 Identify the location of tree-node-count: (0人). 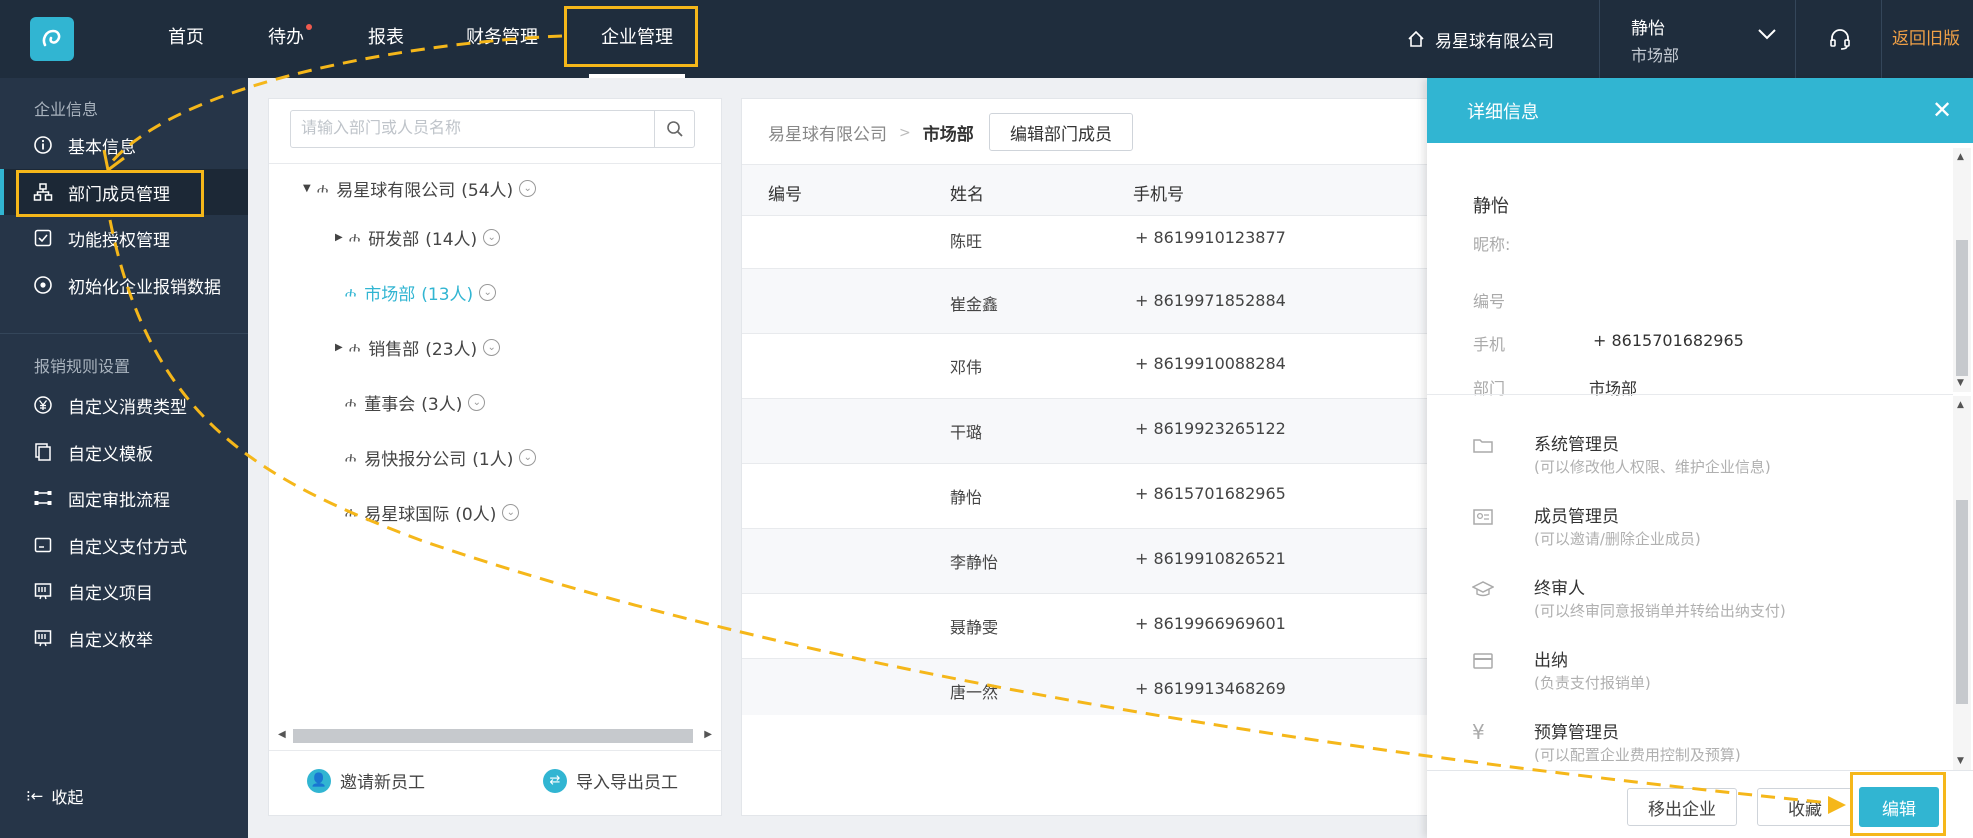
(476, 515).